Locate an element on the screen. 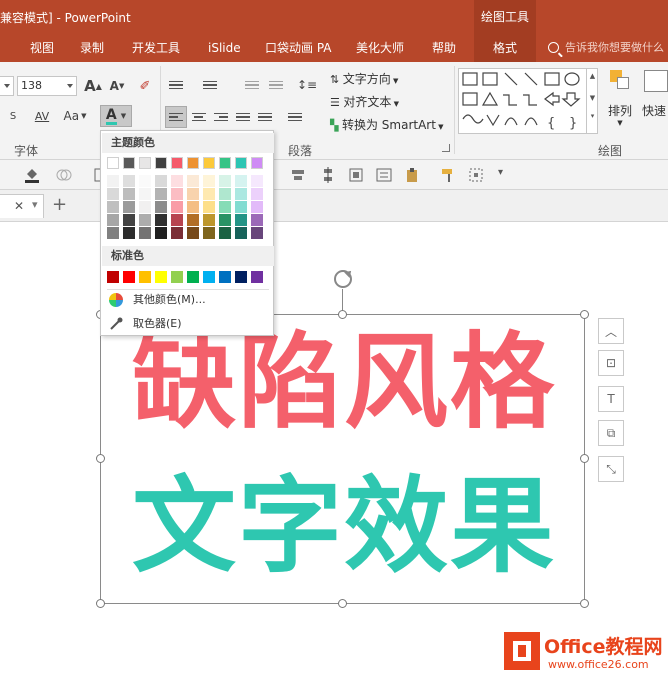  align-text-button: ☰ 对齐文本 ▼ is located at coordinates (364, 101).